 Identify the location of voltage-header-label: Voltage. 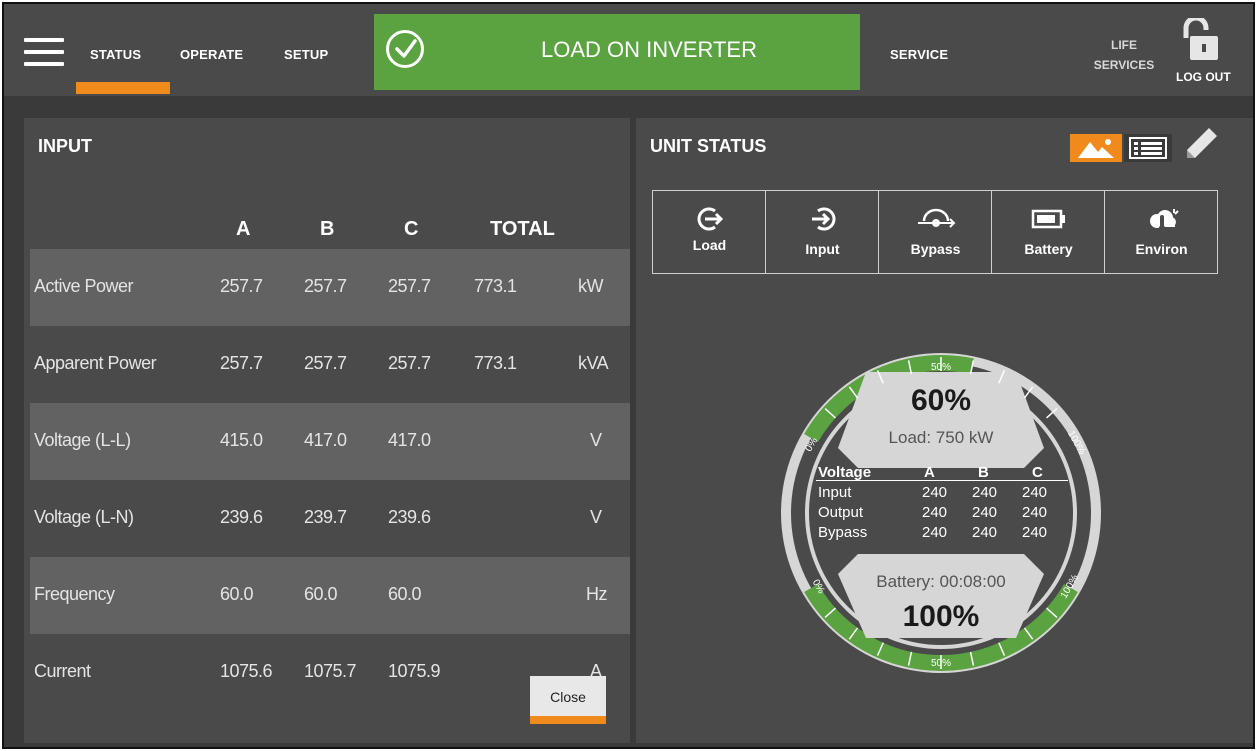
(845, 472).